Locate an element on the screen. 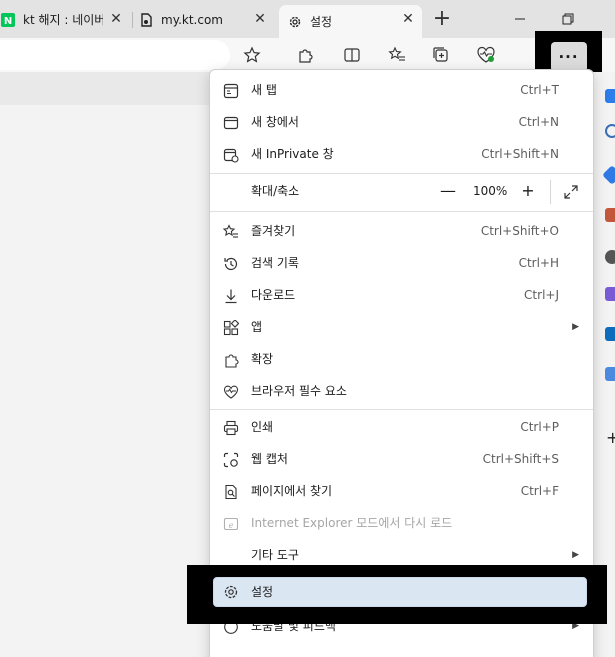 The image size is (615, 657). outlook-icon is located at coordinates (610, 334).